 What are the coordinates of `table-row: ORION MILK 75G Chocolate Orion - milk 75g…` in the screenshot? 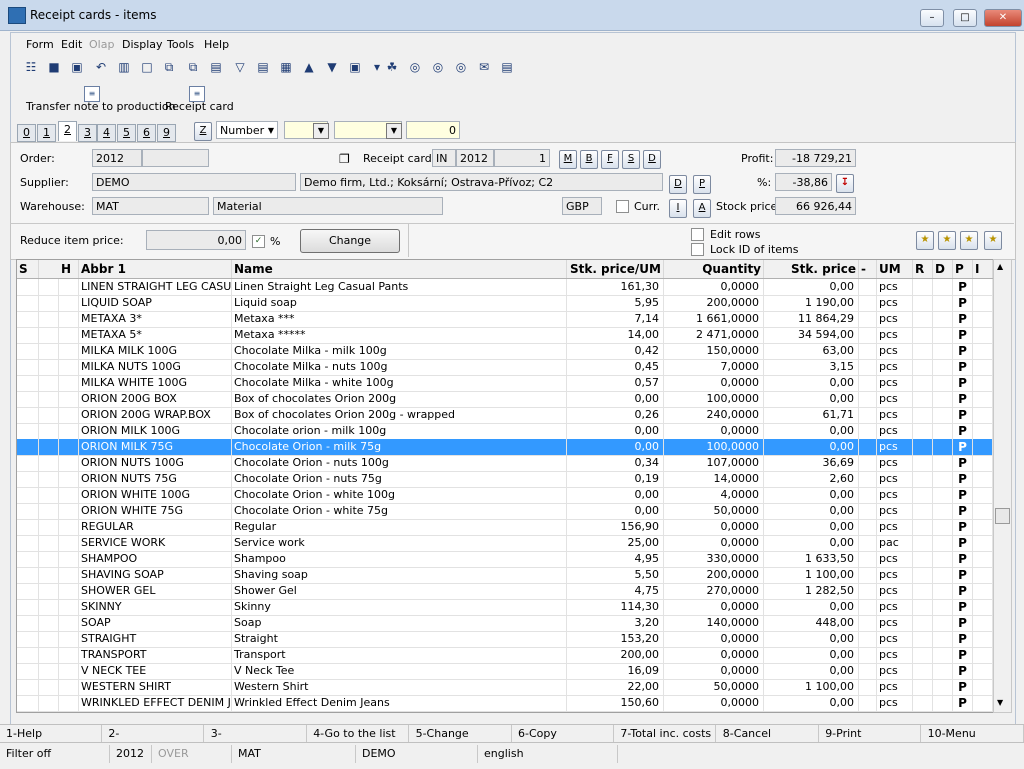 It's located at (505, 447).